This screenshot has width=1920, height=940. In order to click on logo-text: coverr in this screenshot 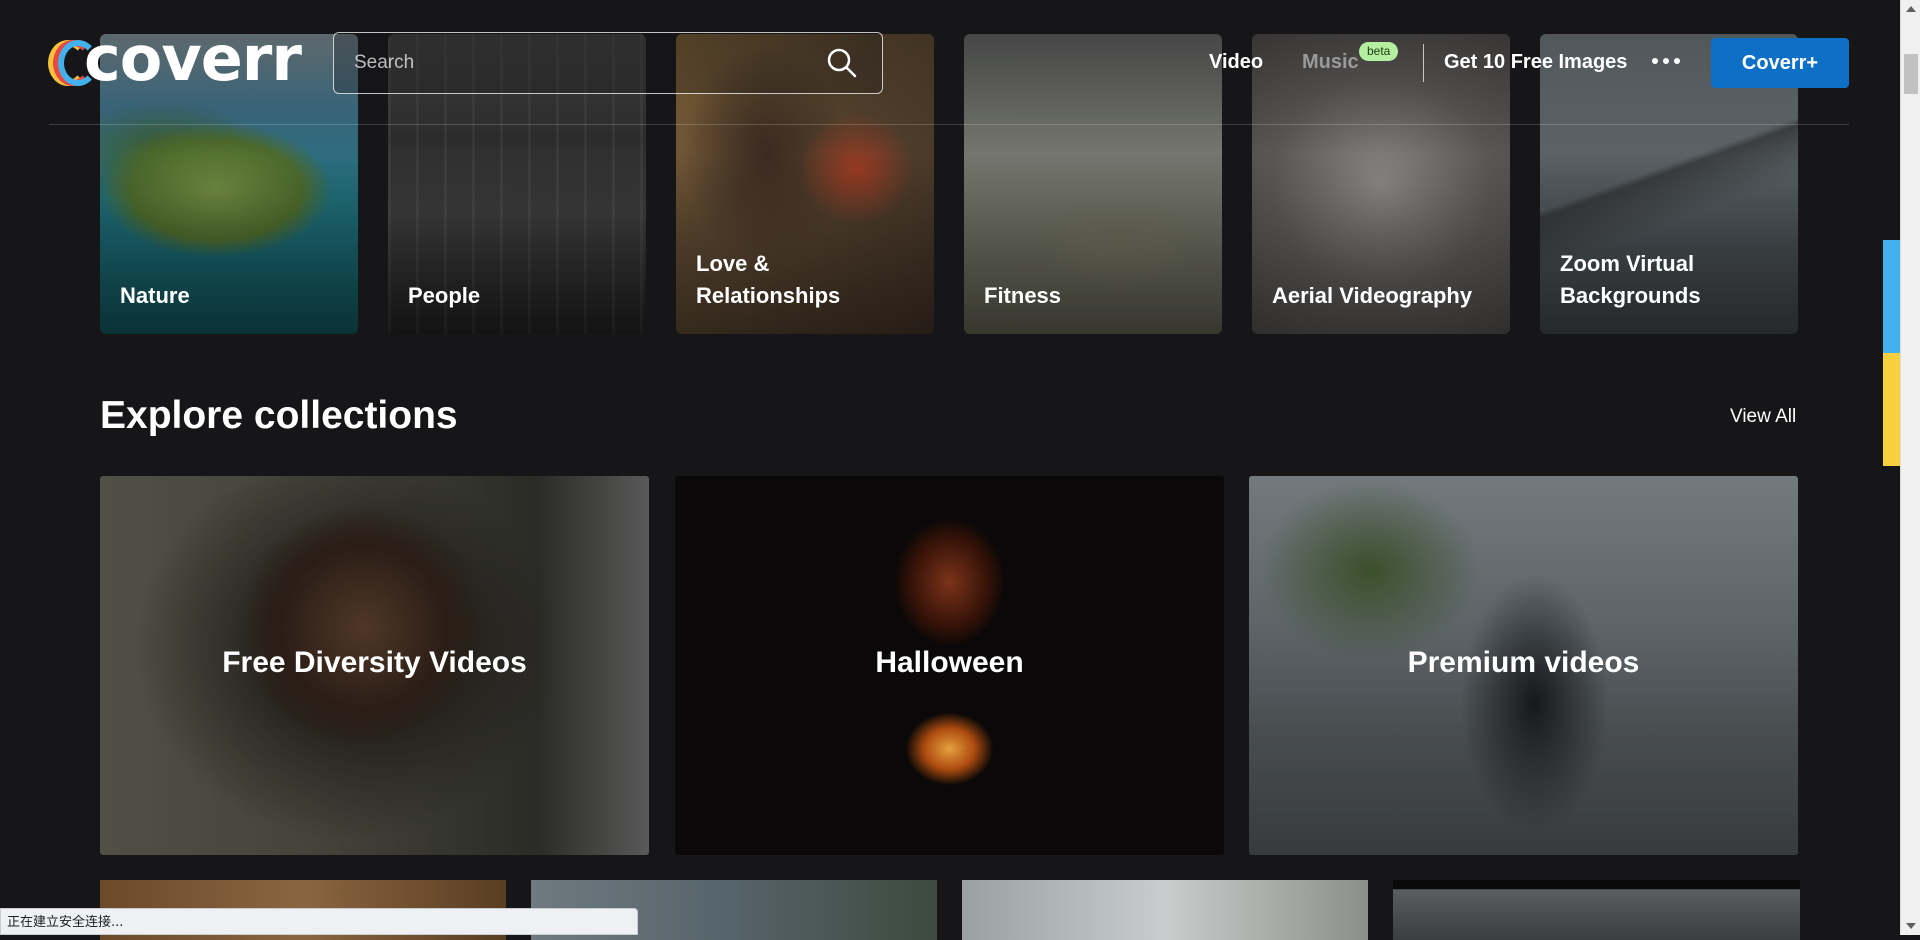, I will do `click(193, 58)`.